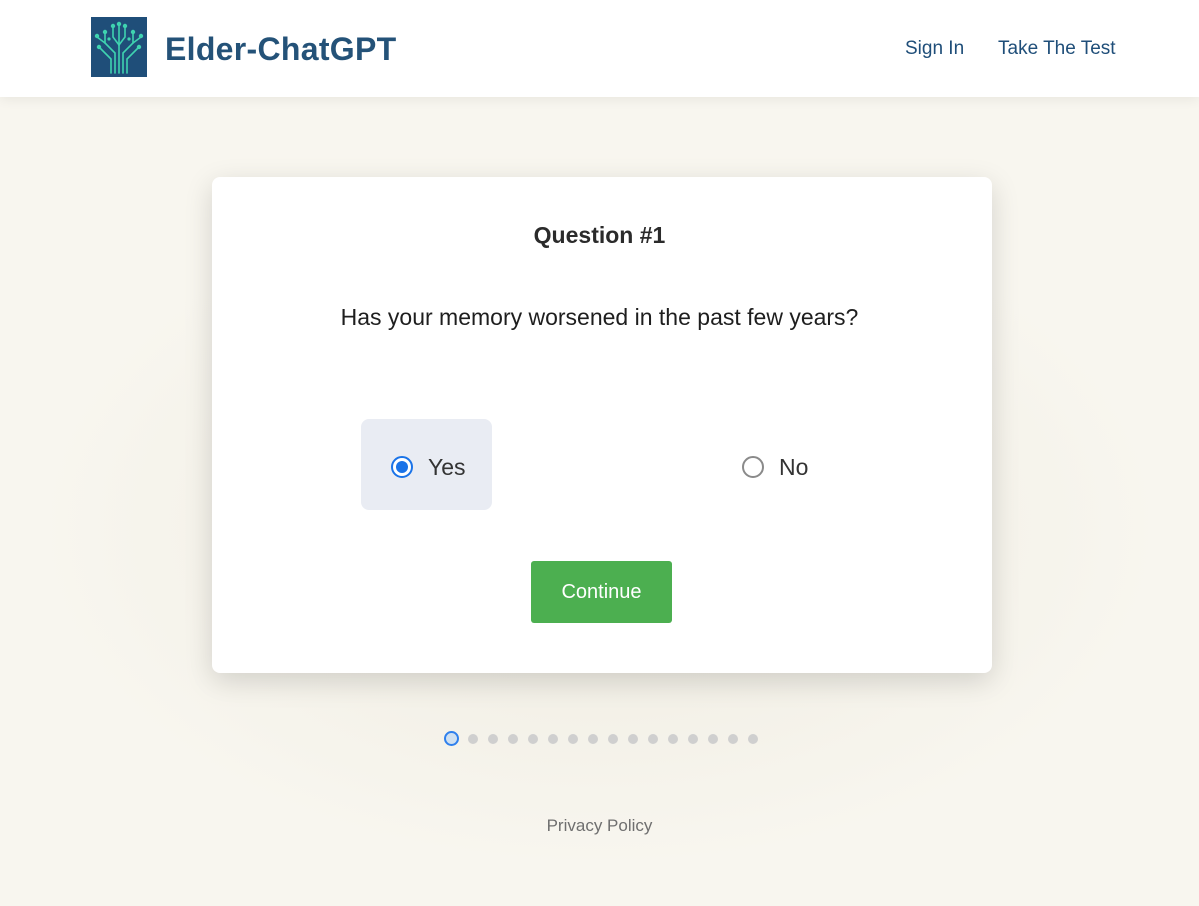  What do you see at coordinates (794, 467) in the screenshot?
I see `answer-label-no: No` at bounding box center [794, 467].